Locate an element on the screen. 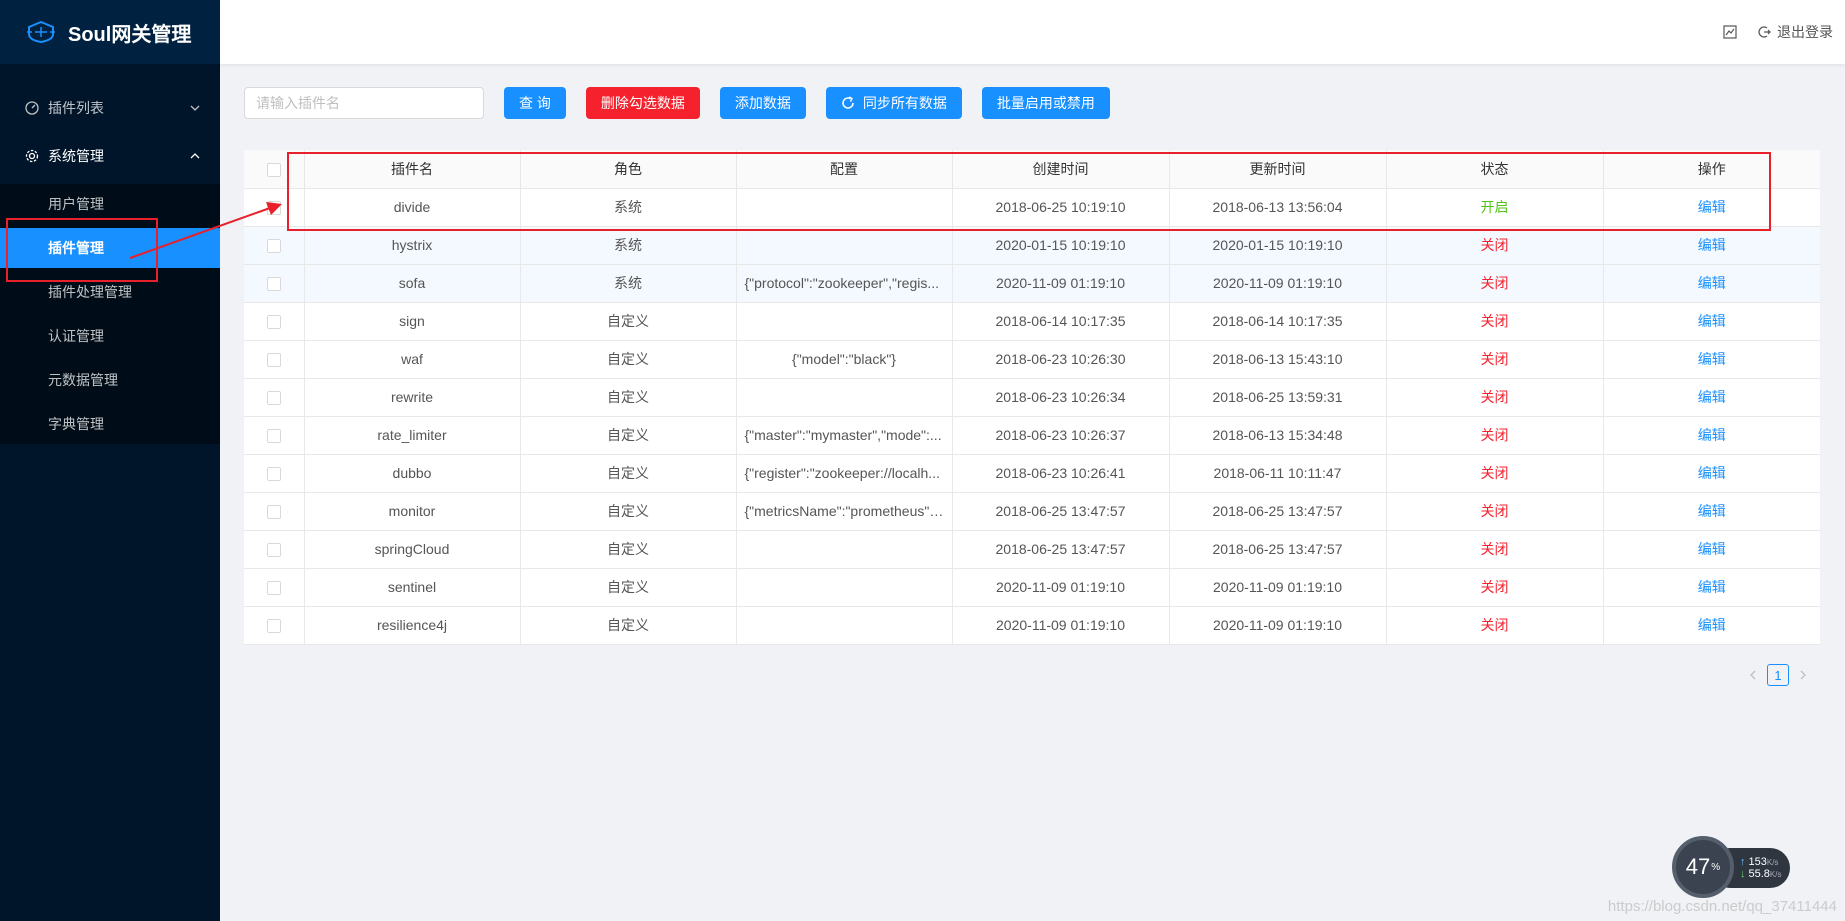 This screenshot has width=1845, height=921. cell-updated-time: 2020-11-09 01:19:10 is located at coordinates (1278, 625).